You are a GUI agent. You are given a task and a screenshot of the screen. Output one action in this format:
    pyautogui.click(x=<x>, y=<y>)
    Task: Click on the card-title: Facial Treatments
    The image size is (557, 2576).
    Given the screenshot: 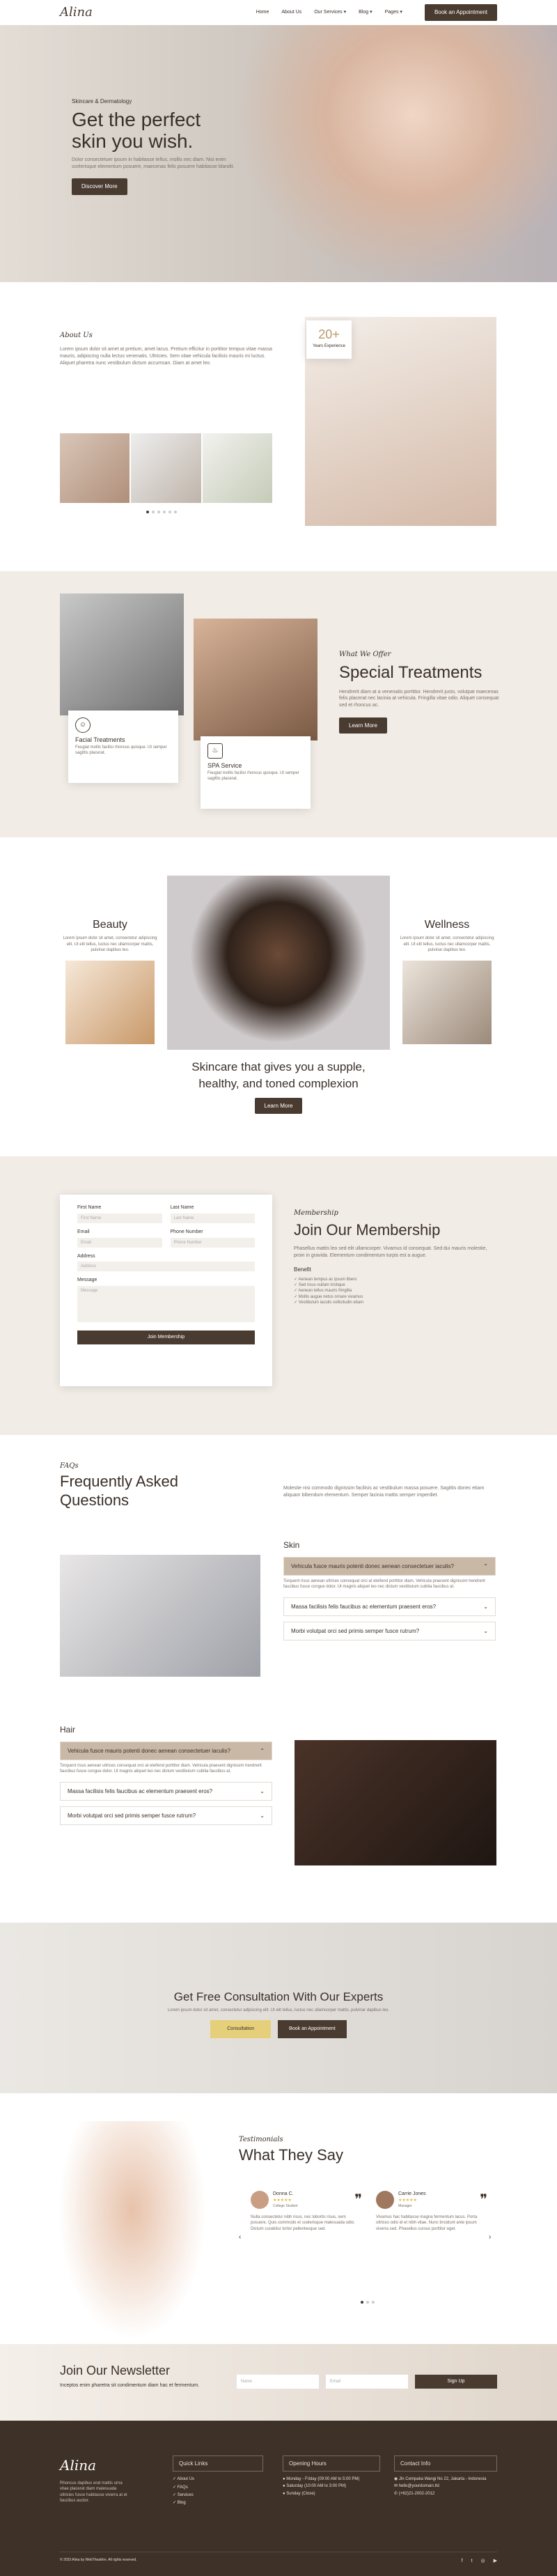 What is the action you would take?
    pyautogui.click(x=100, y=739)
    